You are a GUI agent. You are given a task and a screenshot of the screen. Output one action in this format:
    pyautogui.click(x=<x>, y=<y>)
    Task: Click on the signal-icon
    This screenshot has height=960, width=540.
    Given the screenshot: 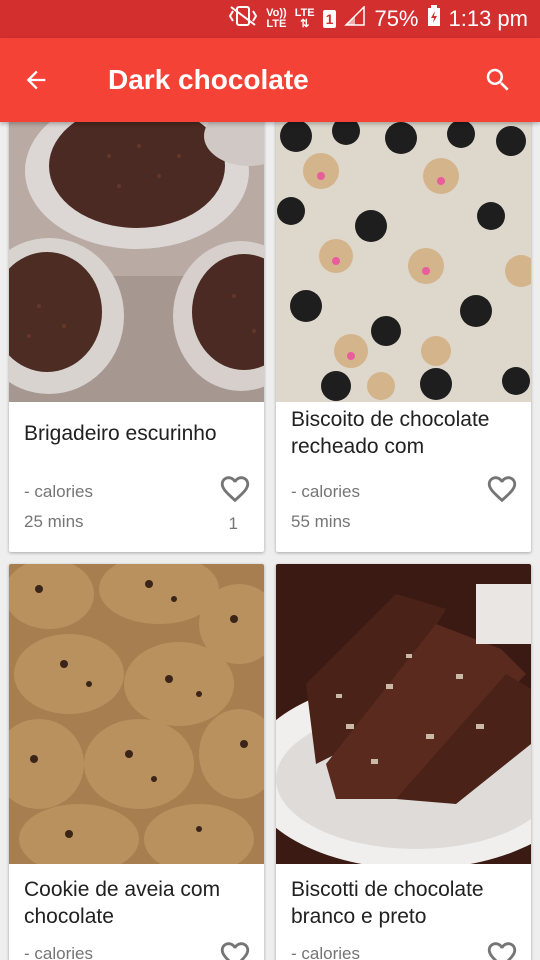 What is the action you would take?
    pyautogui.click(x=355, y=18)
    